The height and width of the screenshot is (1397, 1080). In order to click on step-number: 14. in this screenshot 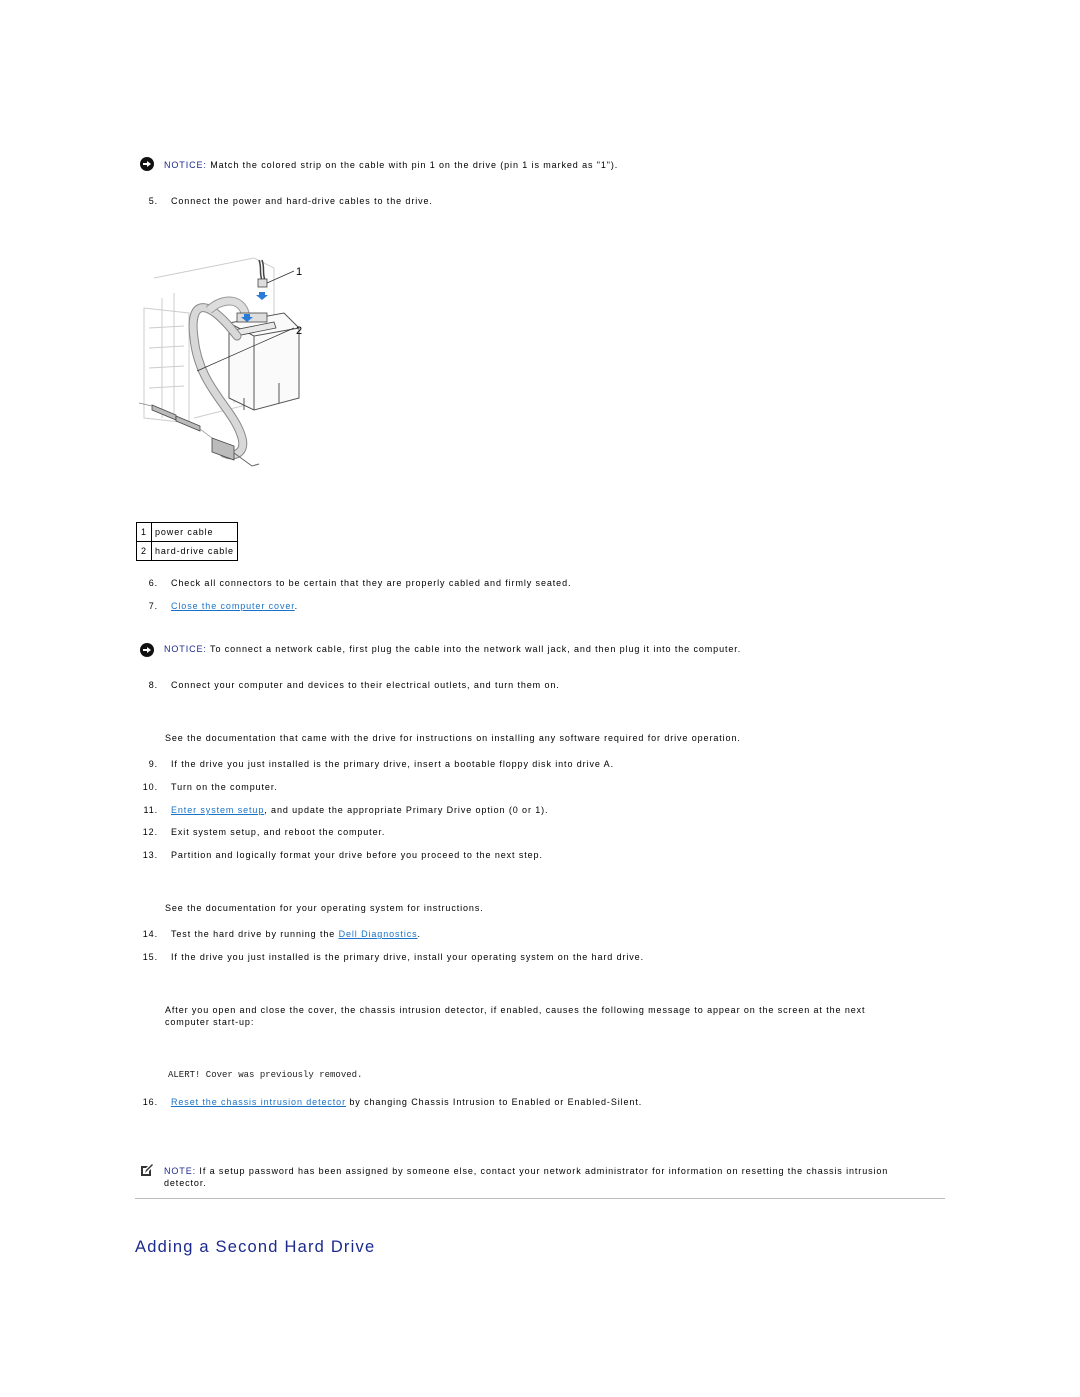, I will do `click(150, 934)`.